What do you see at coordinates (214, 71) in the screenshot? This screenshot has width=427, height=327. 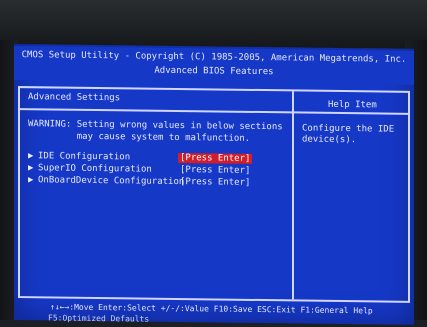 I see `page-title: Advanced BIOS Features` at bounding box center [214, 71].